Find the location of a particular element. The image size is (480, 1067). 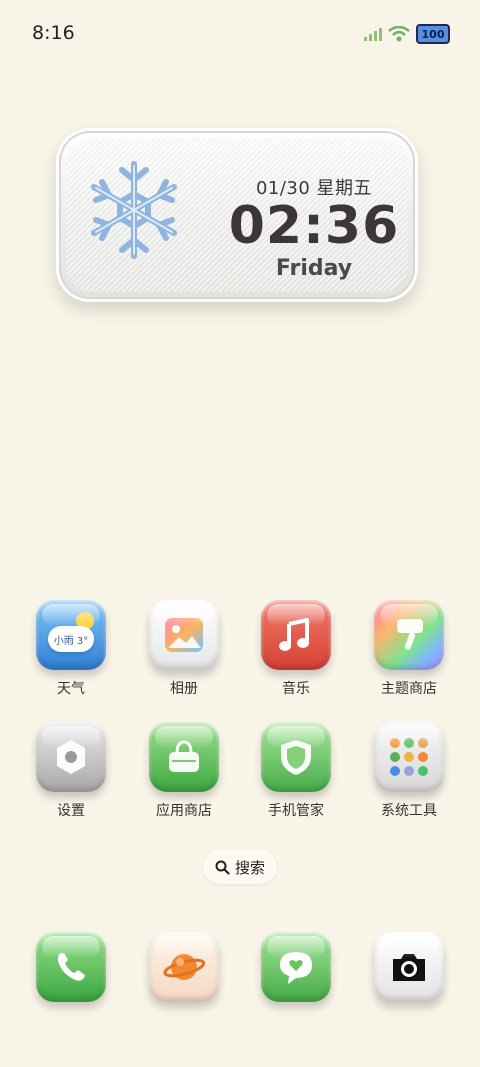

app-store: 应用商店 is located at coordinates (184, 771).